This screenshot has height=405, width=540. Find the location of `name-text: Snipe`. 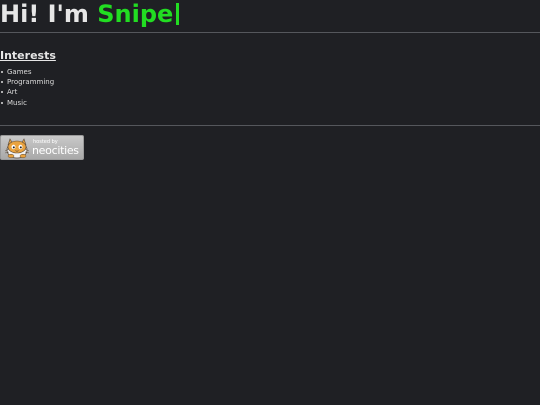

name-text: Snipe is located at coordinates (135, 14).